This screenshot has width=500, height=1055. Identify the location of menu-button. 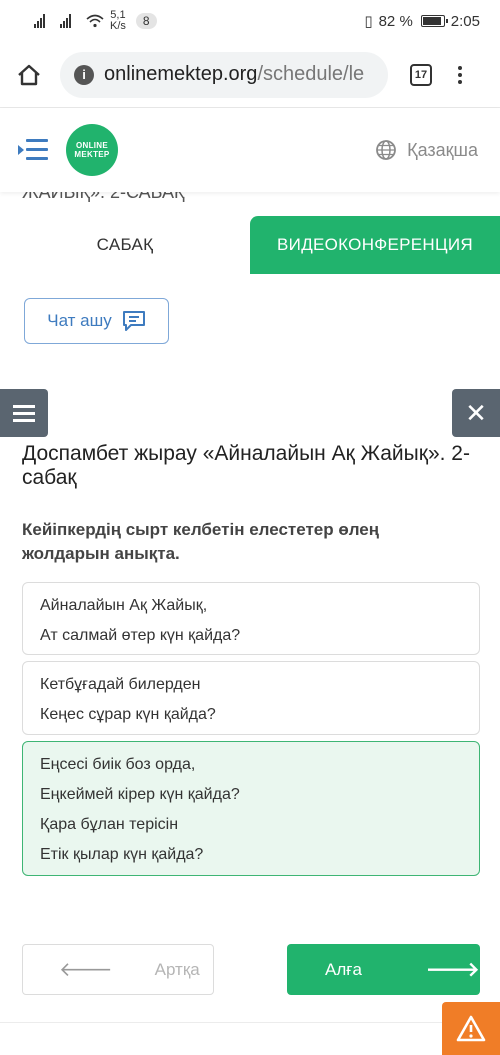
(24, 413).